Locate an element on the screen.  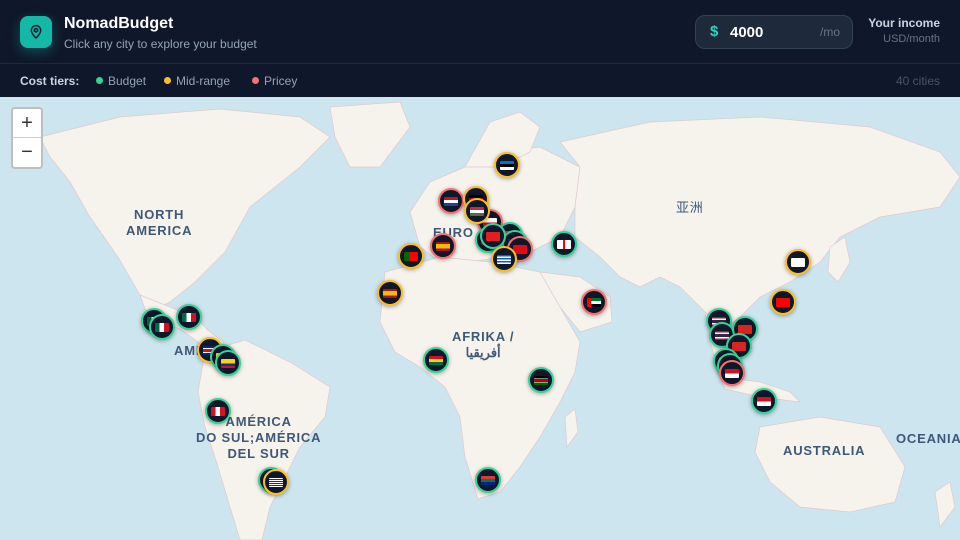
zoom-control: + − is located at coordinates (27, 138).